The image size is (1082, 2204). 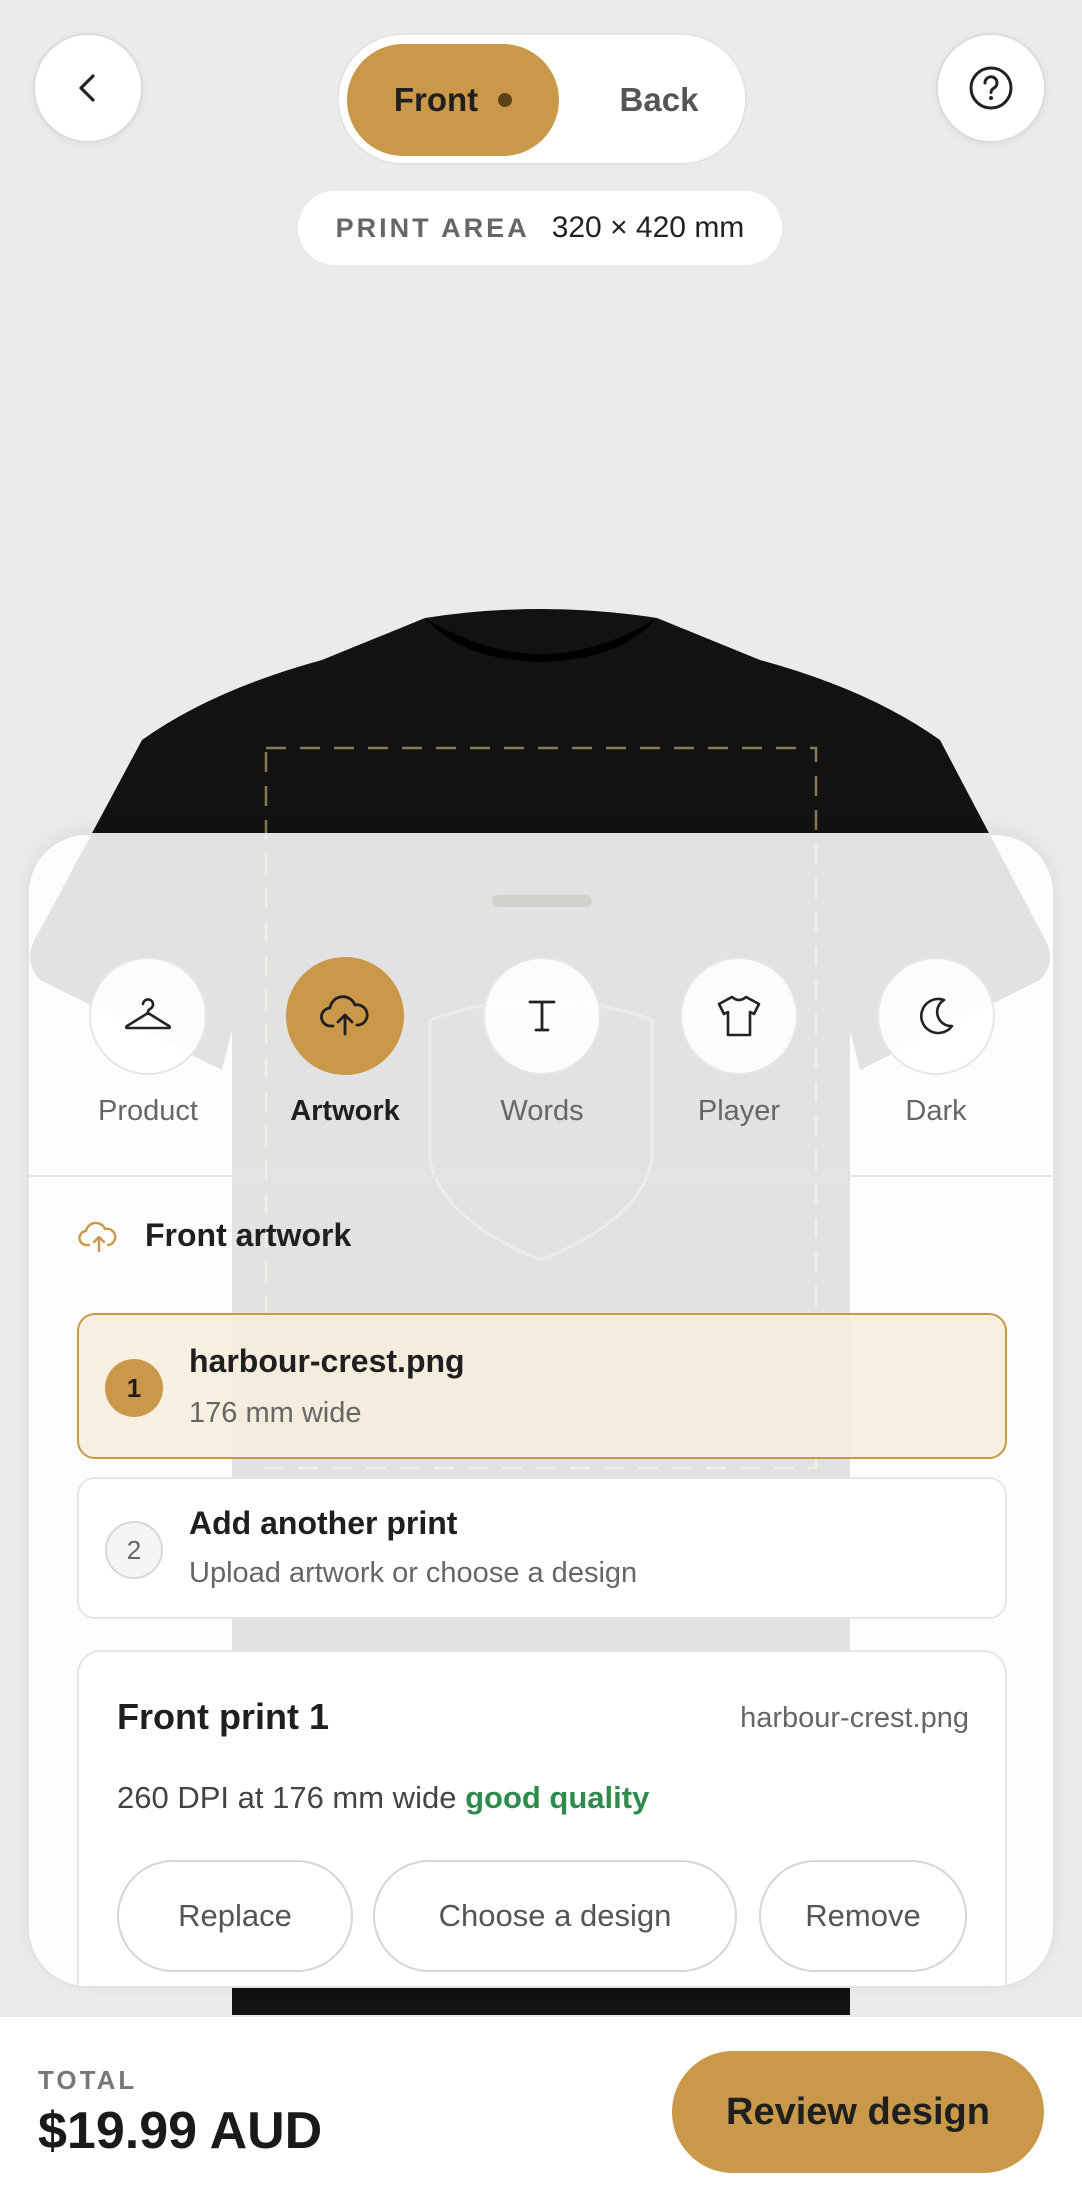 What do you see at coordinates (541, 2109) in the screenshot?
I see `checkout-footer: TOTAL $19.99 AUD Review design` at bounding box center [541, 2109].